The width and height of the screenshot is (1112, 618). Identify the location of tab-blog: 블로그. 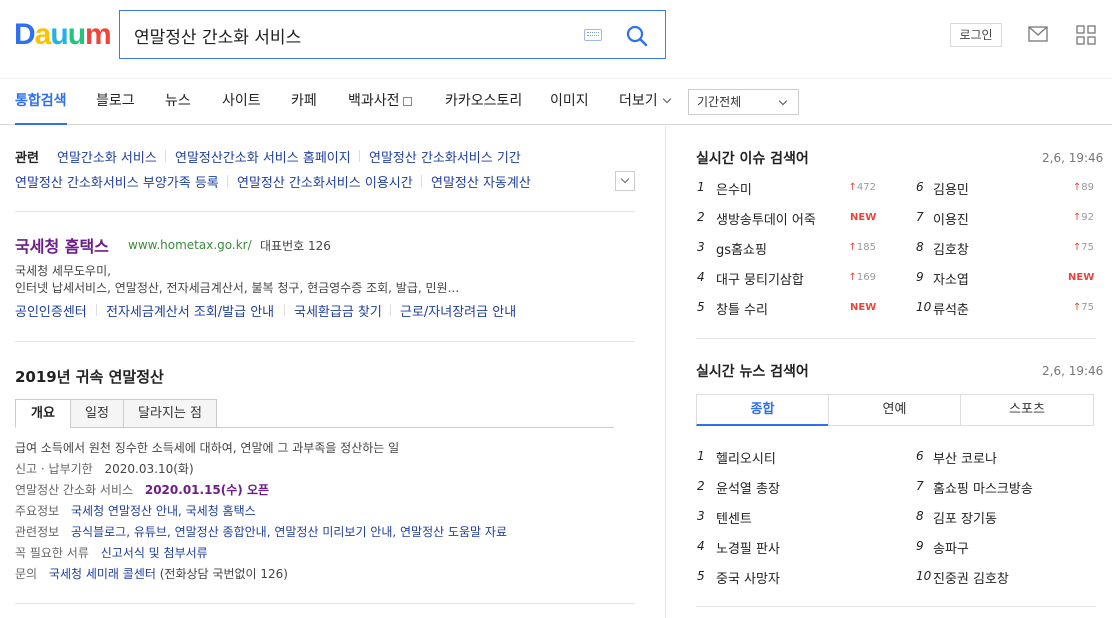
(115, 102).